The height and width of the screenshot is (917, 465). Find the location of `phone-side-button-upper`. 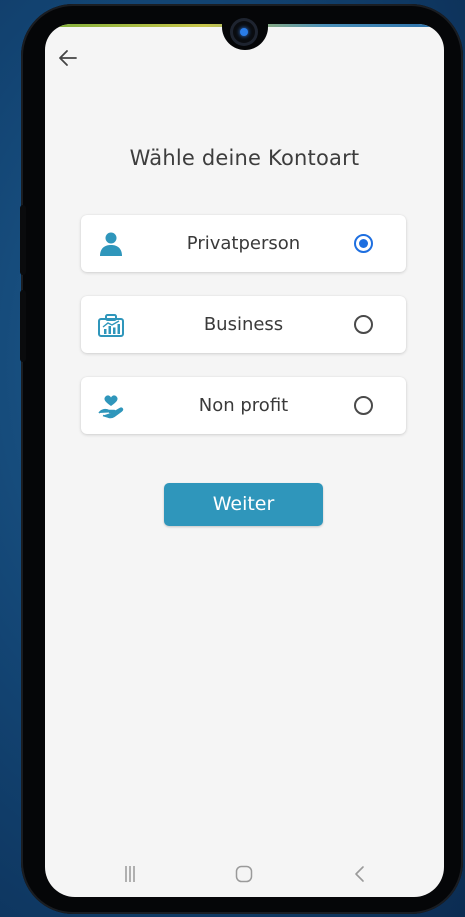

phone-side-button-upper is located at coordinates (23, 240).